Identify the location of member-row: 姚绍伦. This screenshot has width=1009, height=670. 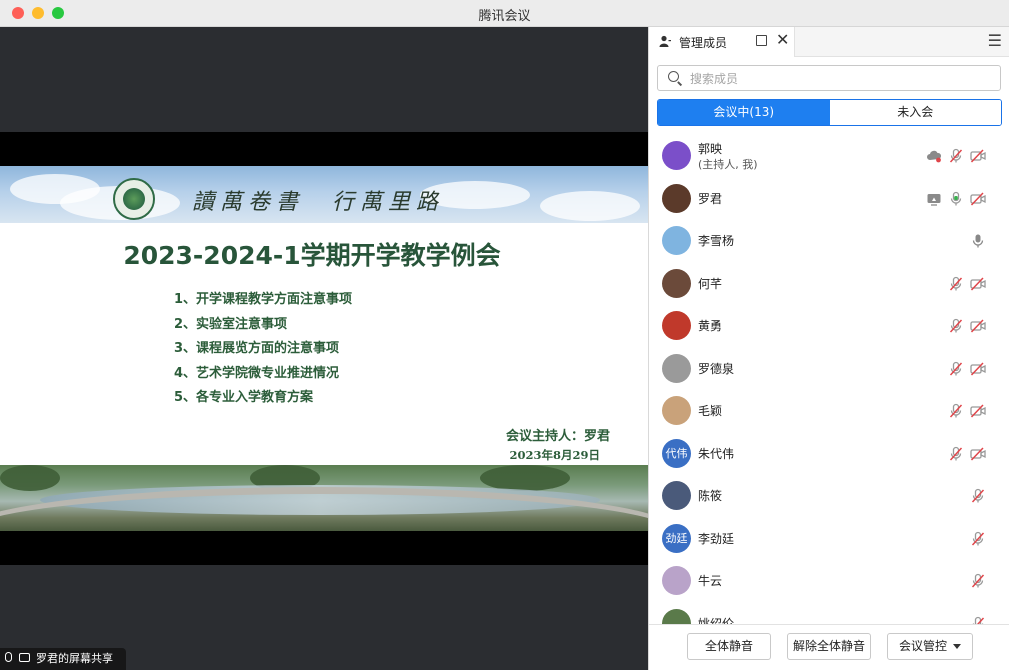
(829, 613).